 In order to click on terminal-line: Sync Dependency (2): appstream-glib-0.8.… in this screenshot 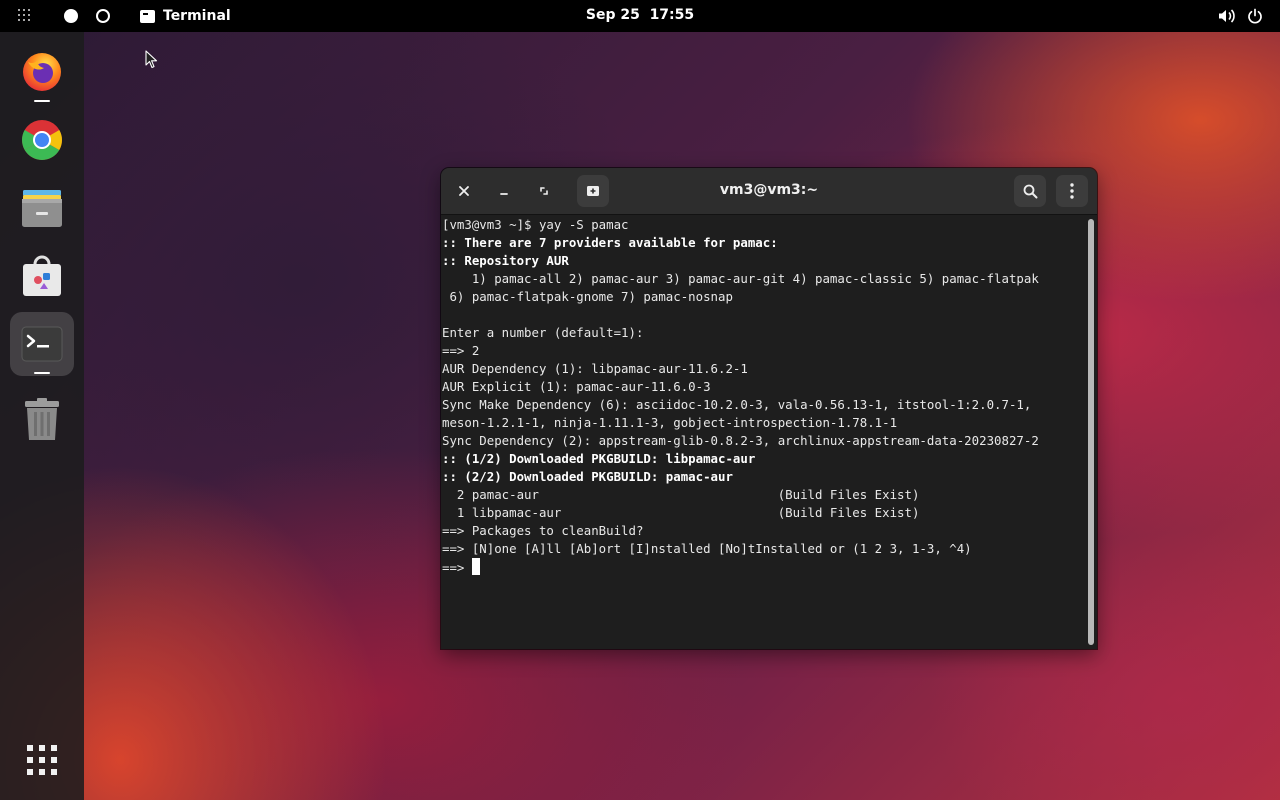, I will do `click(740, 440)`.